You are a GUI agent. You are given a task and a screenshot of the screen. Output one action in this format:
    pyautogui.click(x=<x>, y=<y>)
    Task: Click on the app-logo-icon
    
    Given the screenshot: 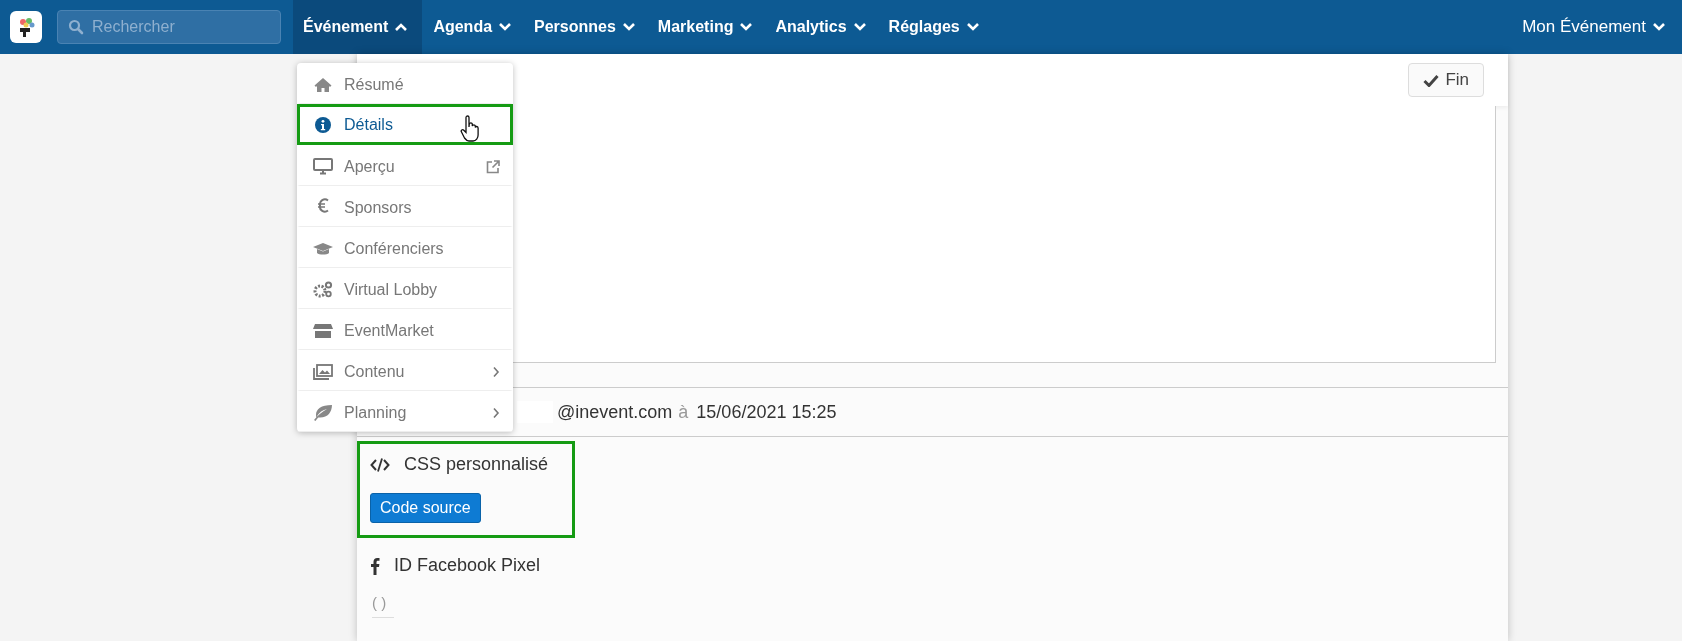 What is the action you would take?
    pyautogui.click(x=26, y=27)
    